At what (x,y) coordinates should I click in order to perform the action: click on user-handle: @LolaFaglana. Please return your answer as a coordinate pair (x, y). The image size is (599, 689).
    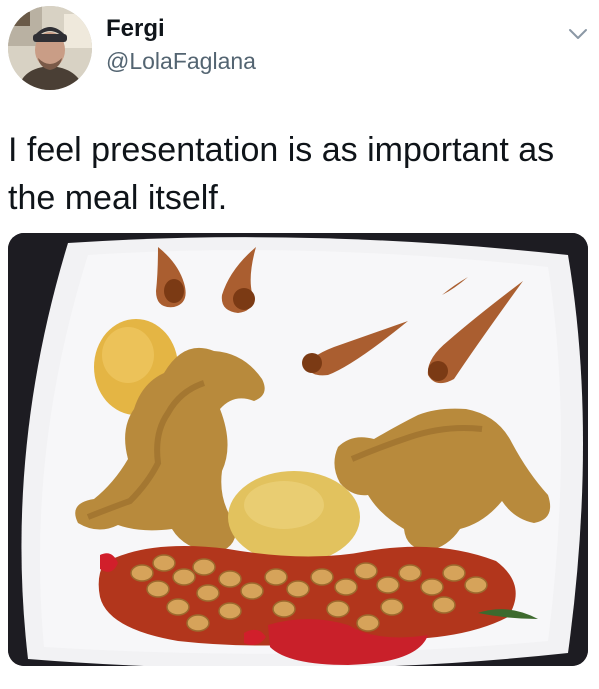
    Looking at the image, I should click on (181, 61).